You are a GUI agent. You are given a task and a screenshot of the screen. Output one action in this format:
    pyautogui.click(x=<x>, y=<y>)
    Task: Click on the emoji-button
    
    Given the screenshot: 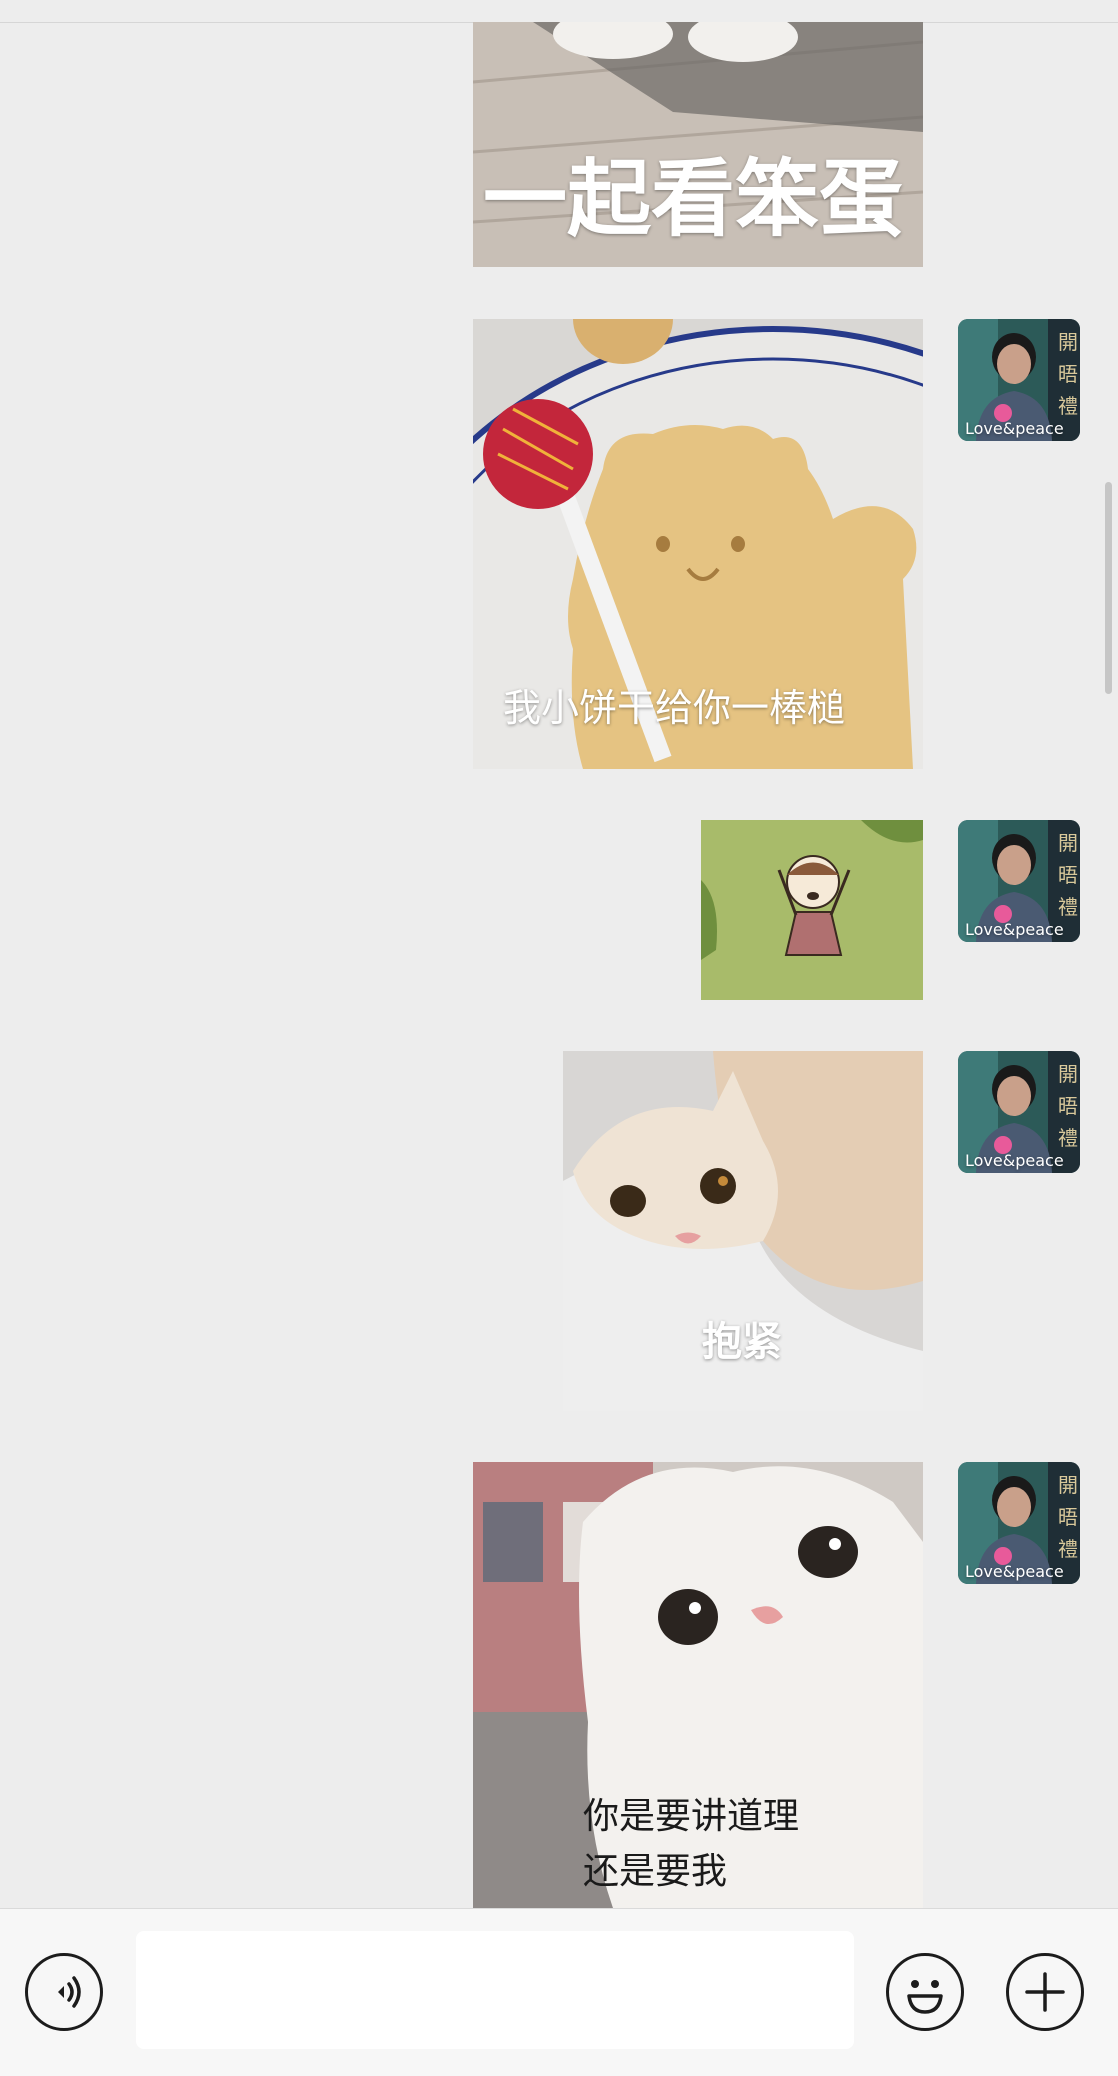 What is the action you would take?
    pyautogui.click(x=925, y=1992)
    